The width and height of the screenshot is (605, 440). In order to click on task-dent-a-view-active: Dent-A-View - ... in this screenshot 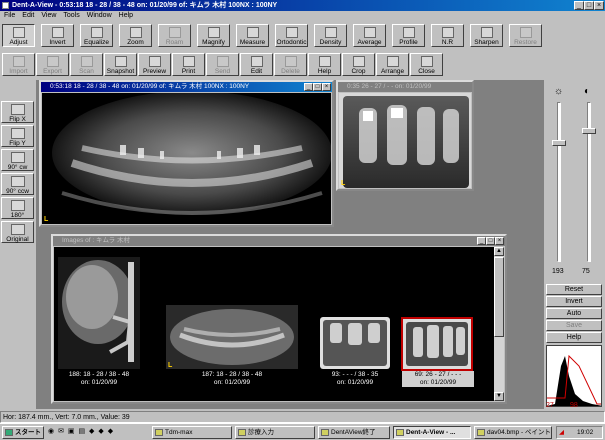, I will do `click(432, 432)`.